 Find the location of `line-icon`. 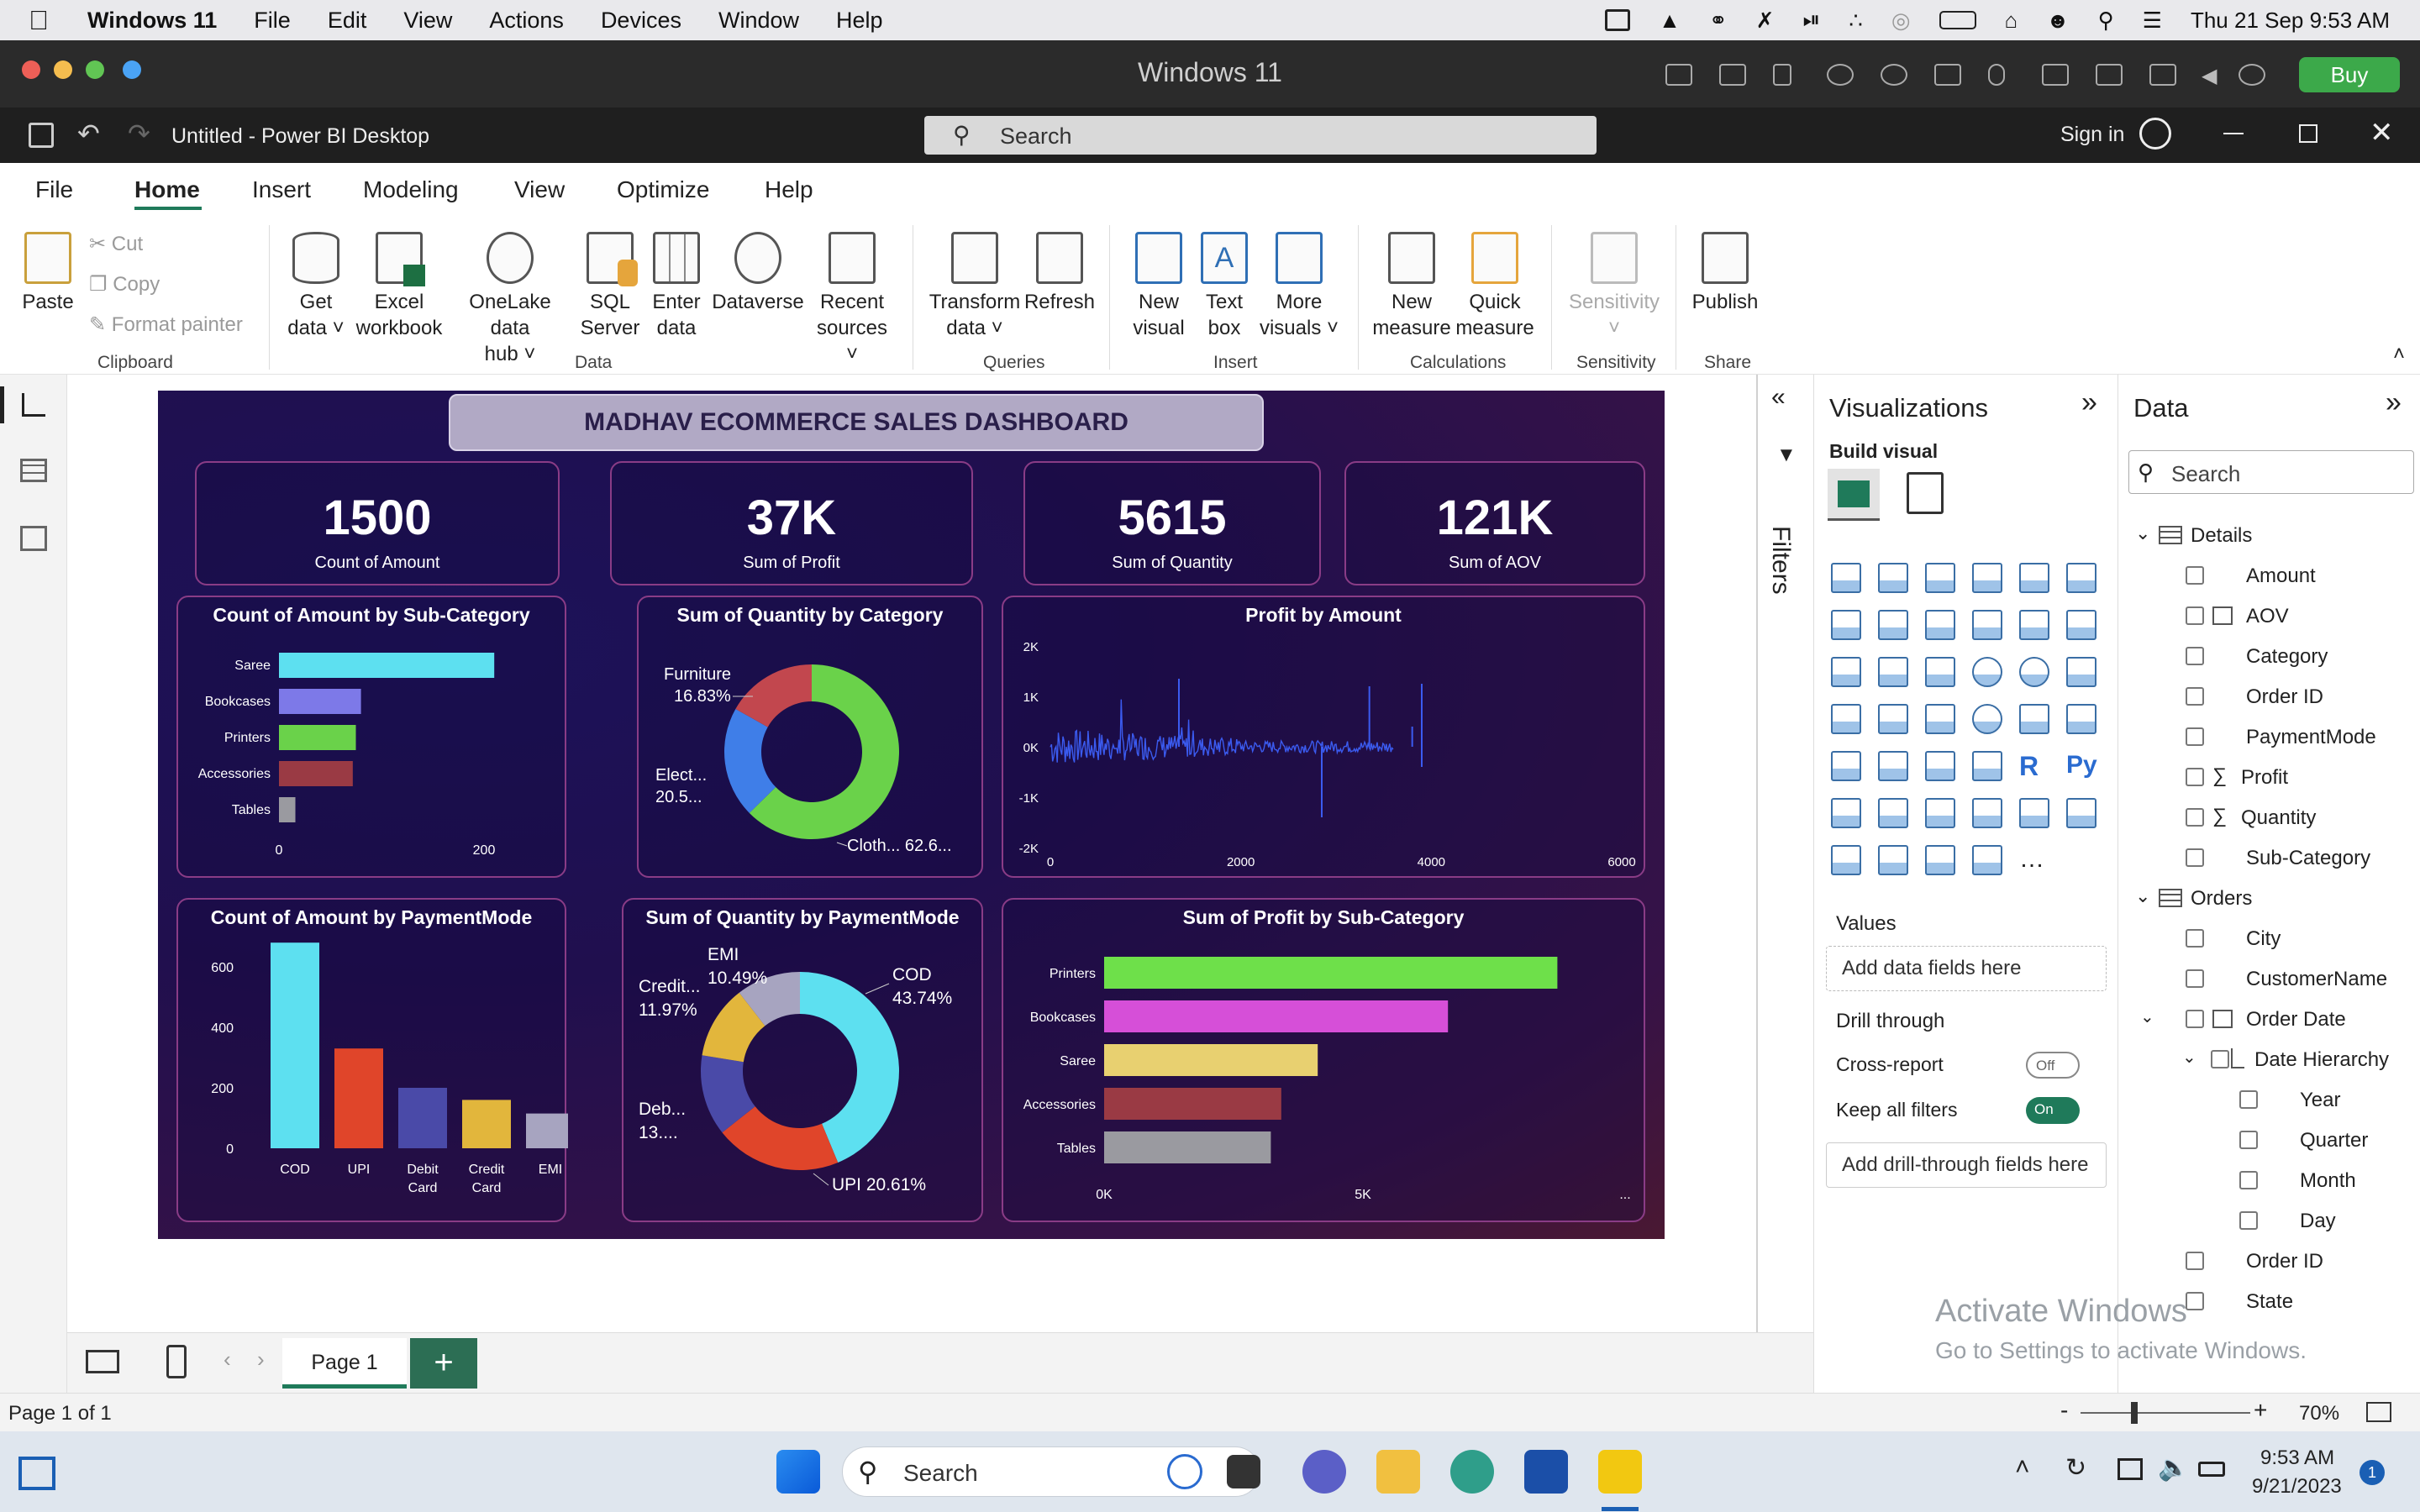

line-icon is located at coordinates (1846, 625).